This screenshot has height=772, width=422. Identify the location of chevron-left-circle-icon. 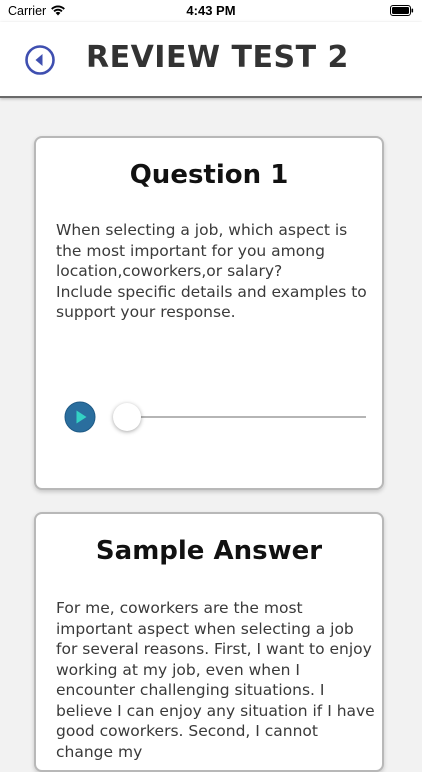
(39, 60).